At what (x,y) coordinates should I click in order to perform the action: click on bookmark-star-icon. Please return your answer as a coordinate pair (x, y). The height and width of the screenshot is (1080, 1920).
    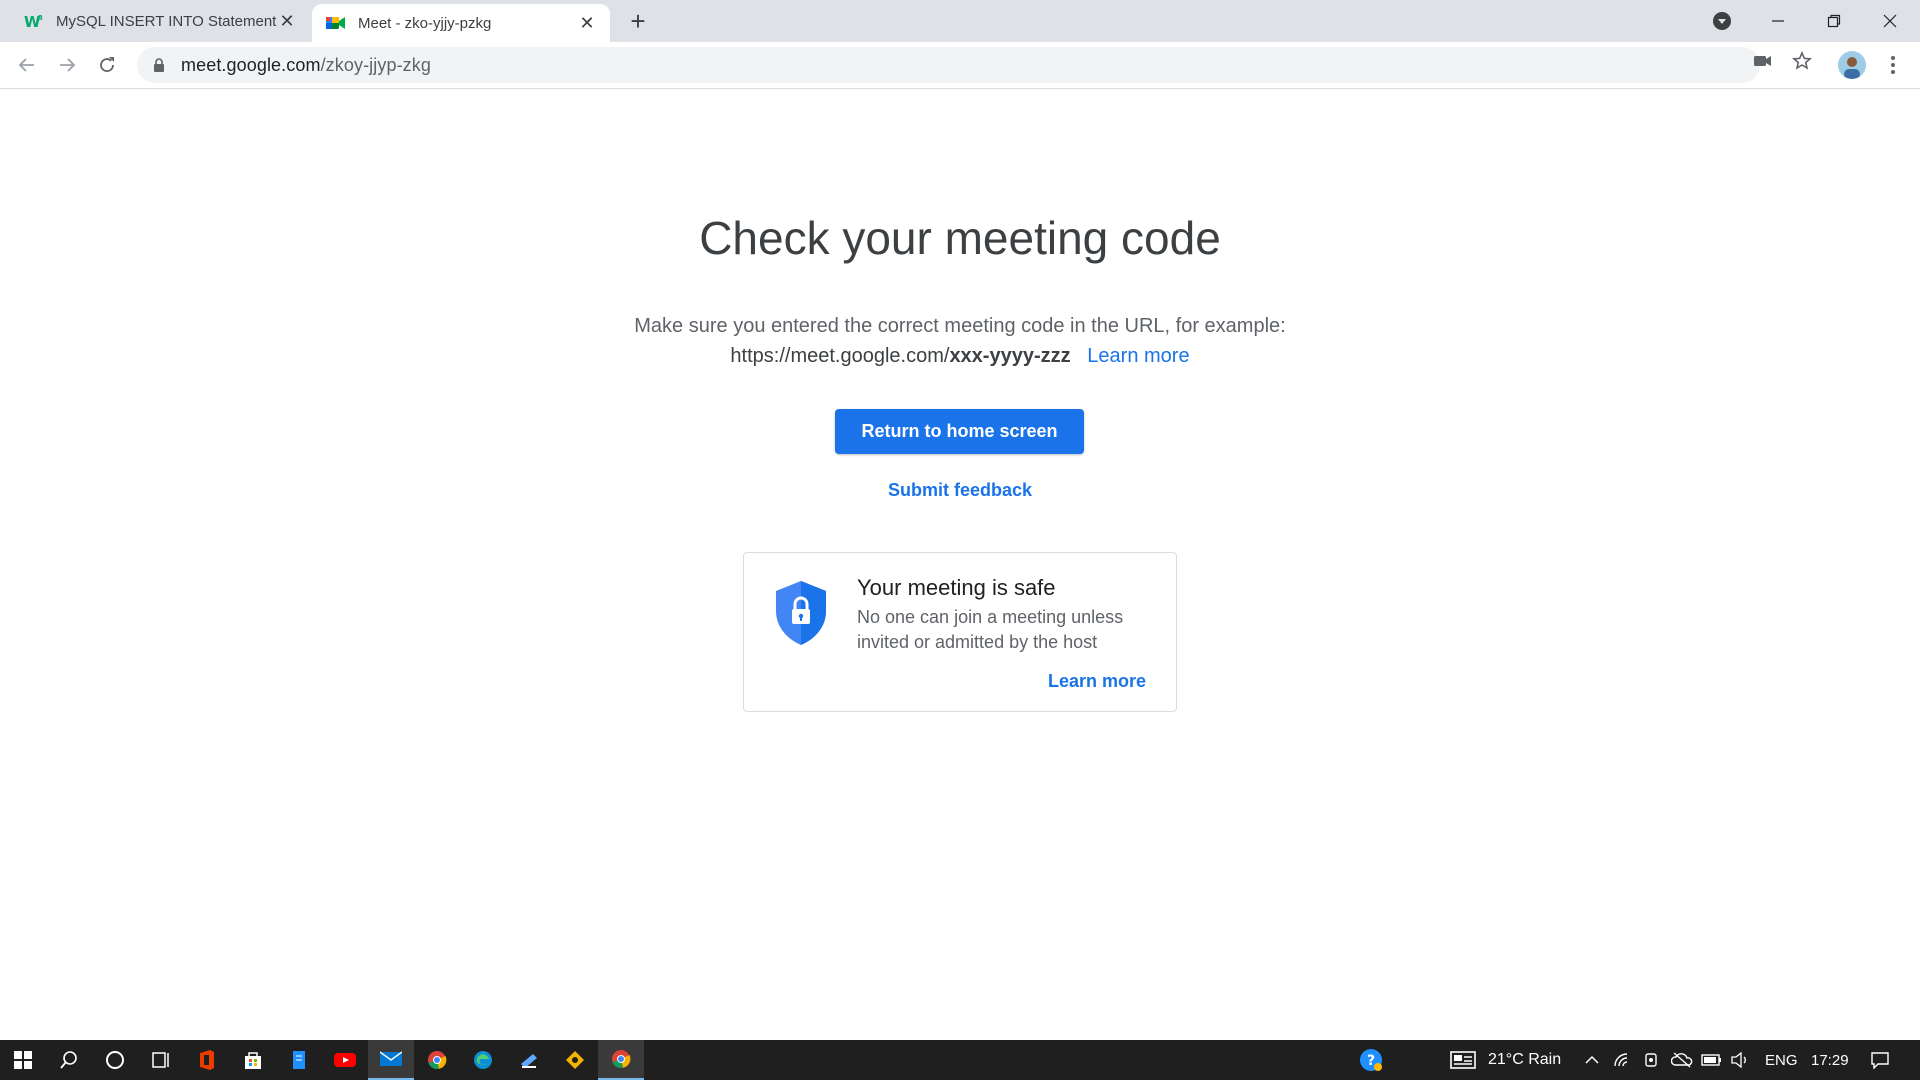
    Looking at the image, I should click on (1802, 61).